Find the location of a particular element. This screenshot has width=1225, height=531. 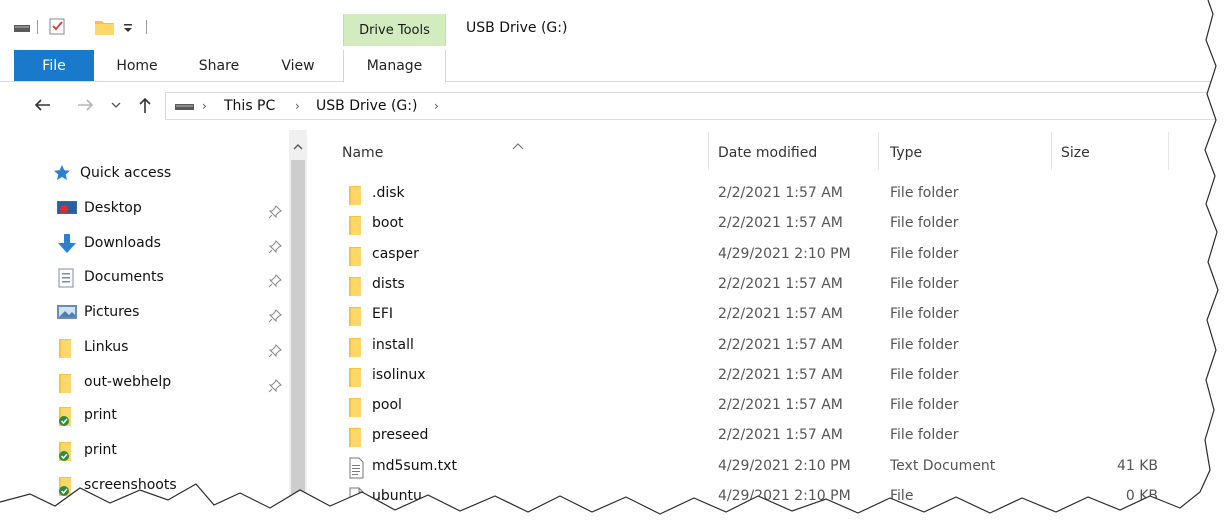

scroll-up-icon is located at coordinates (298, 146).